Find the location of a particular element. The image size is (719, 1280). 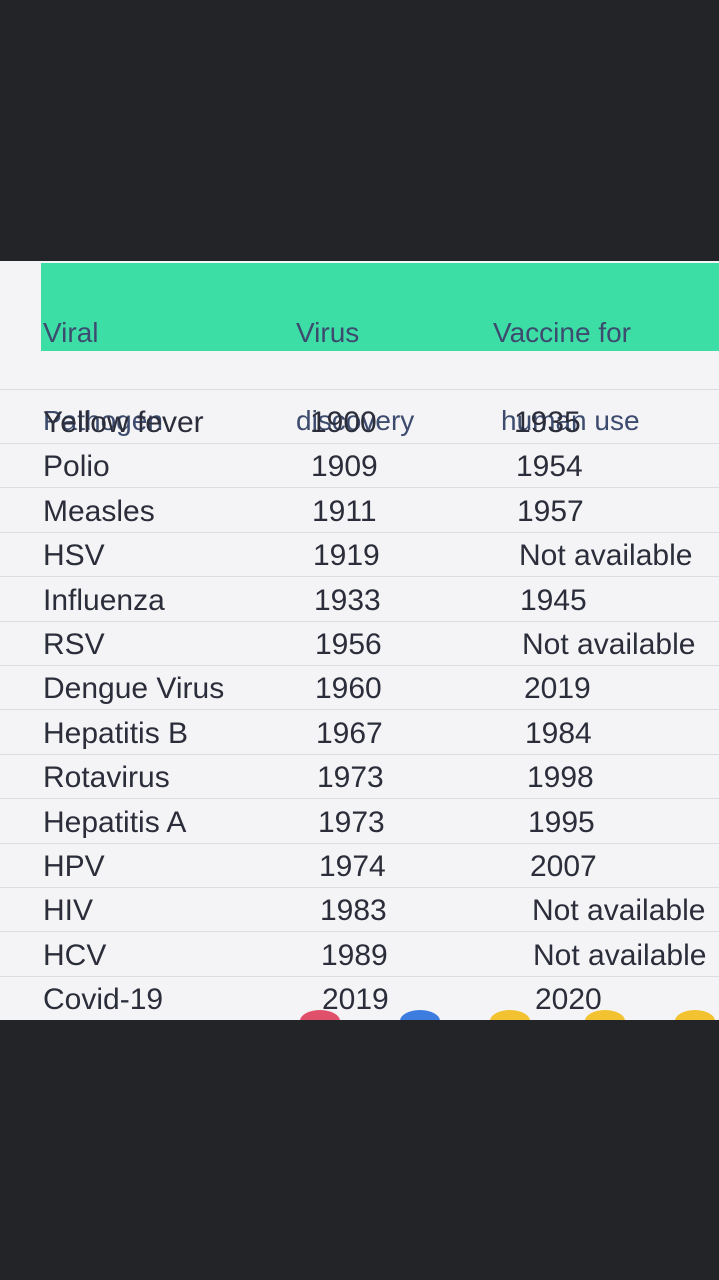

table-row: Yellow fever 1900 1935 is located at coordinates (359, 423).